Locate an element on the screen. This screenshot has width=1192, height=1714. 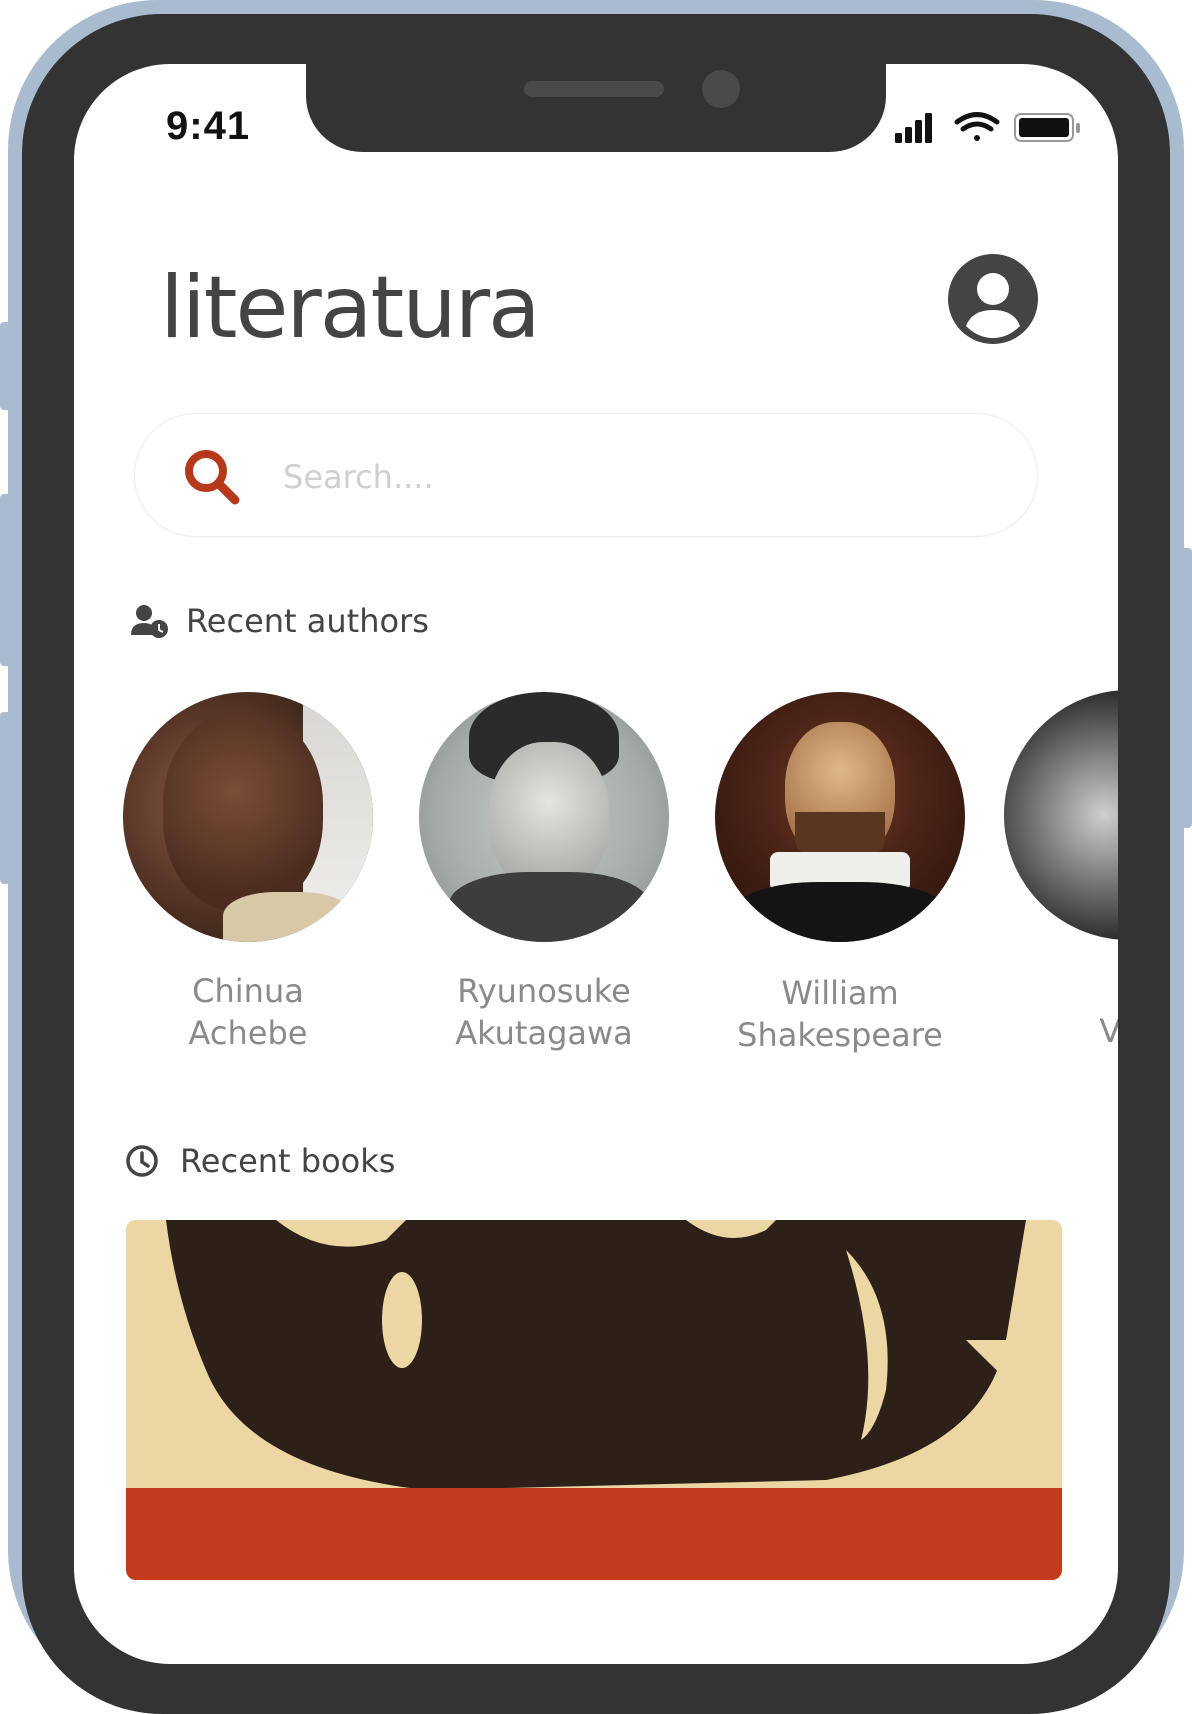
status-icons is located at coordinates (987, 127).